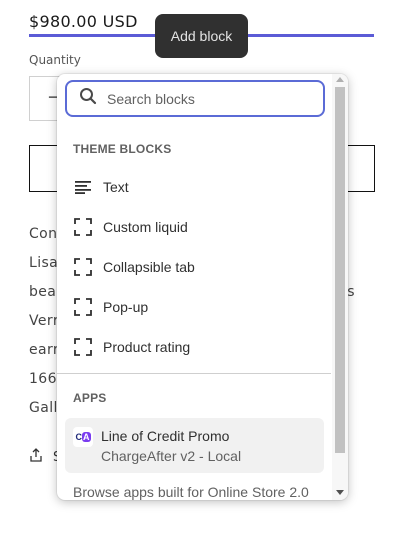 The height and width of the screenshot is (546, 408). Describe the element at coordinates (126, 307) in the screenshot. I see `block-item-label: Pop-up` at that location.